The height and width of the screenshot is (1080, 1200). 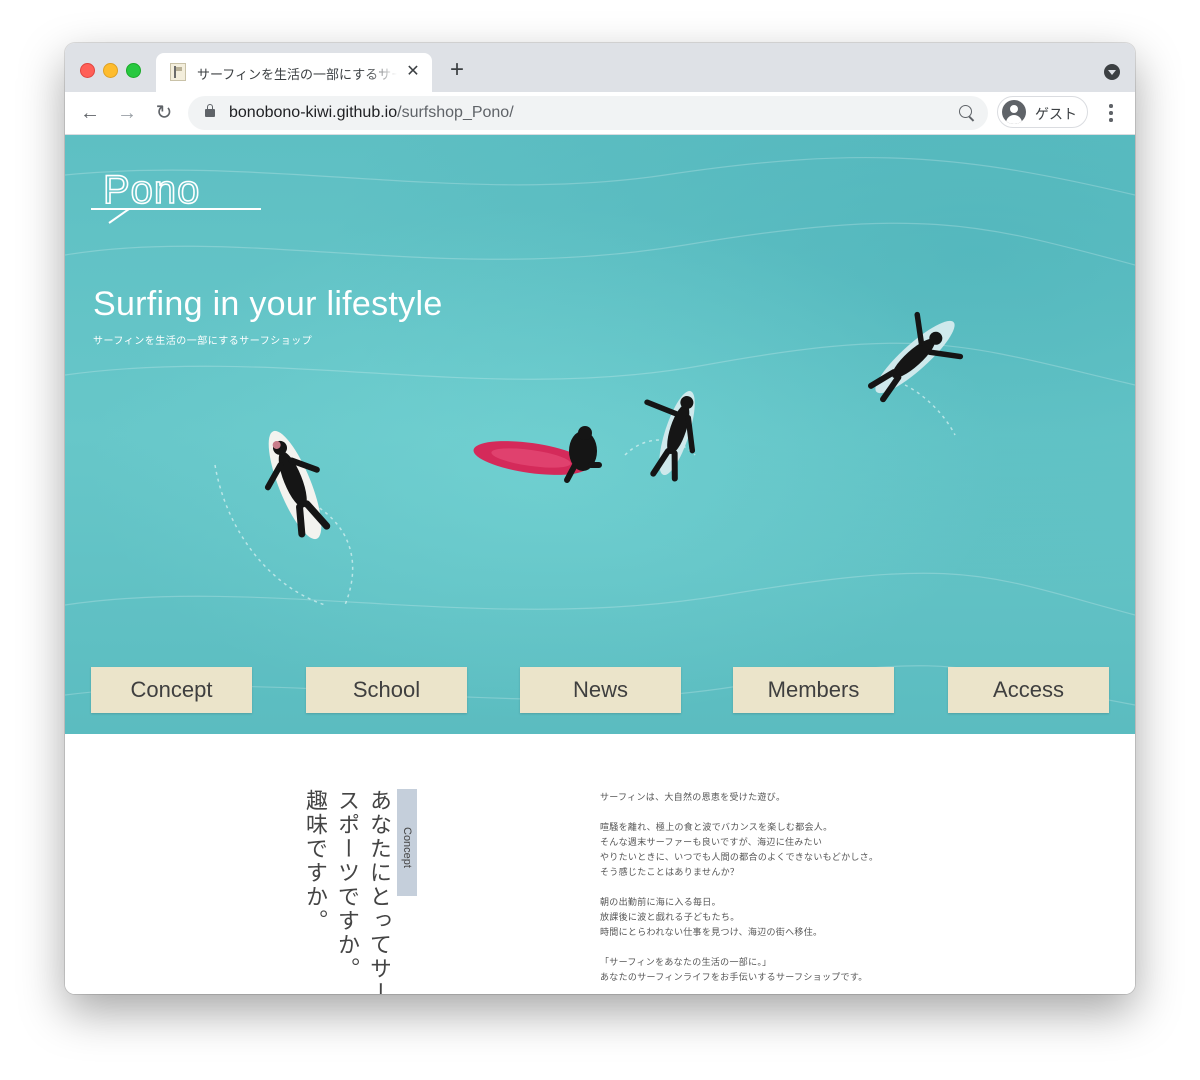 I want to click on concept-line: やりたいときに、いつでも人間の都合のよくできないもどかしさ。, so click(x=739, y=857).